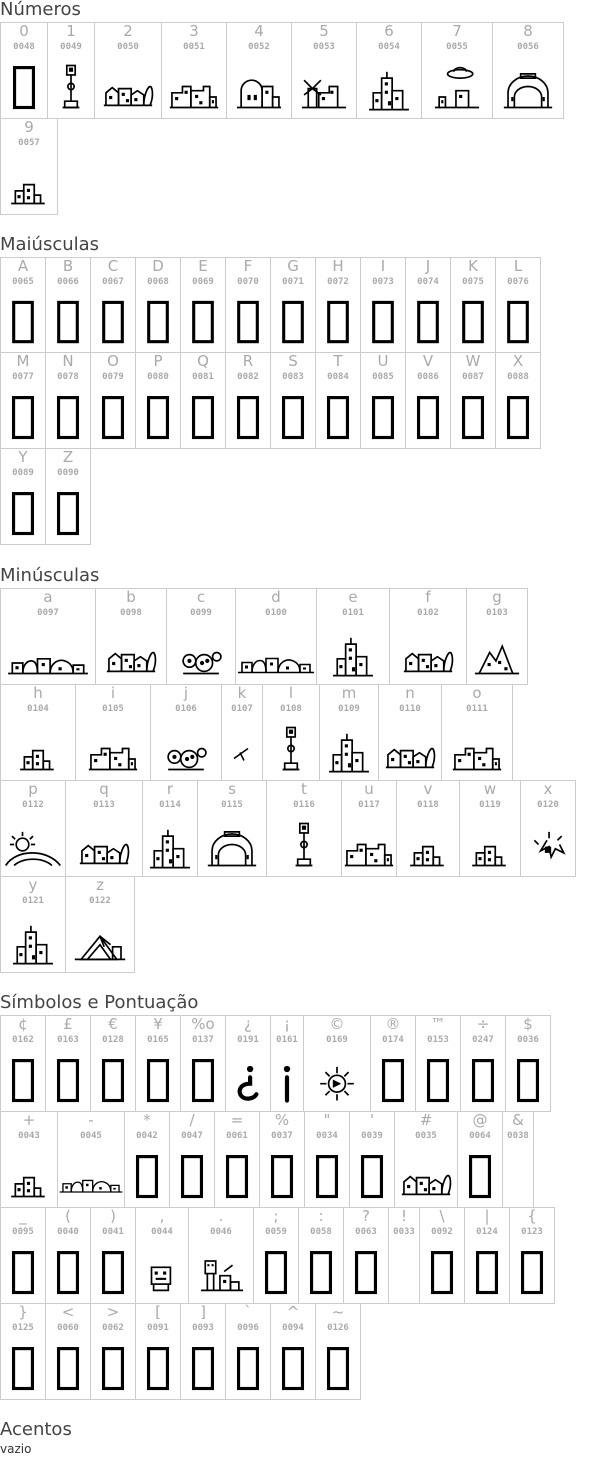 This screenshot has width=590, height=1457. Describe the element at coordinates (33, 828) in the screenshot. I see `glyph-cell: p 0112` at that location.